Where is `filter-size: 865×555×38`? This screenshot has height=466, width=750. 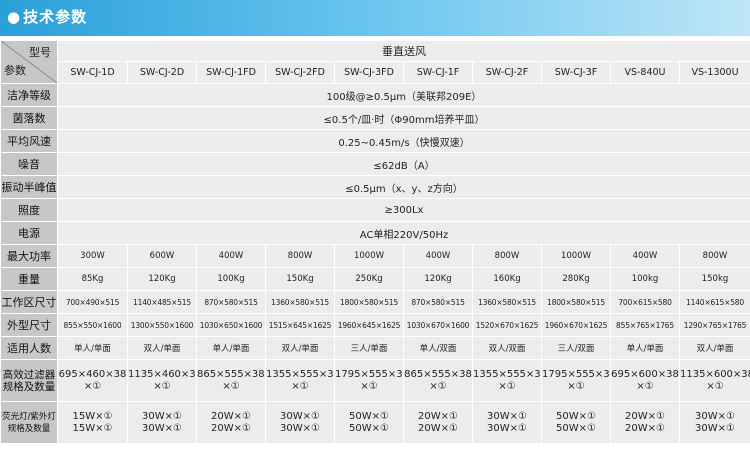
filter-size: 865×555×38 is located at coordinates (438, 374).